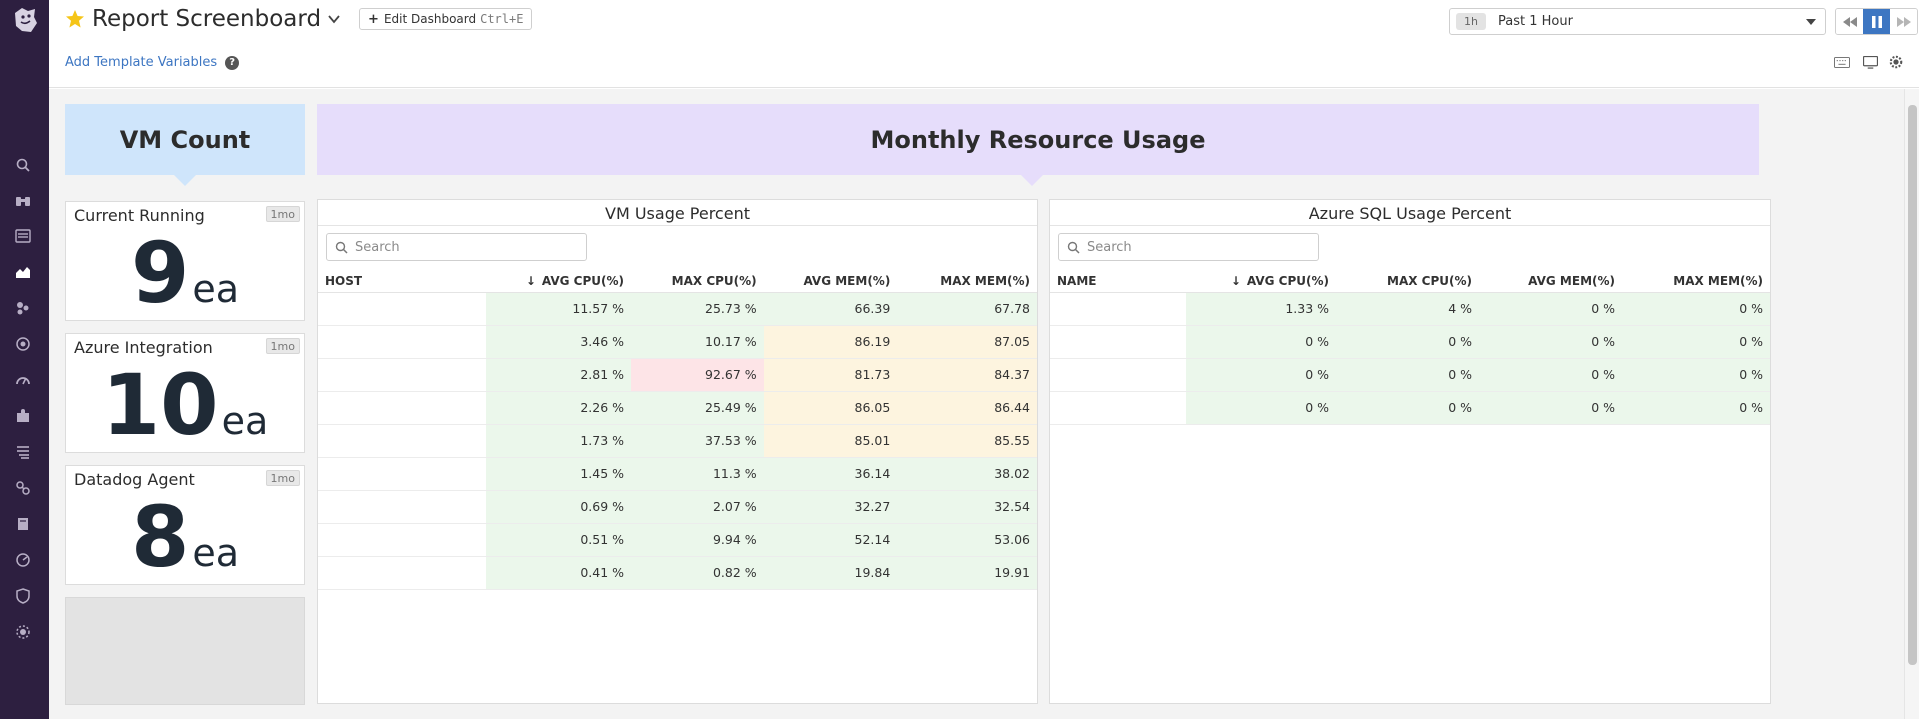  I want to click on time-range-picker: 1h Past 1 Hour, so click(1637, 21).